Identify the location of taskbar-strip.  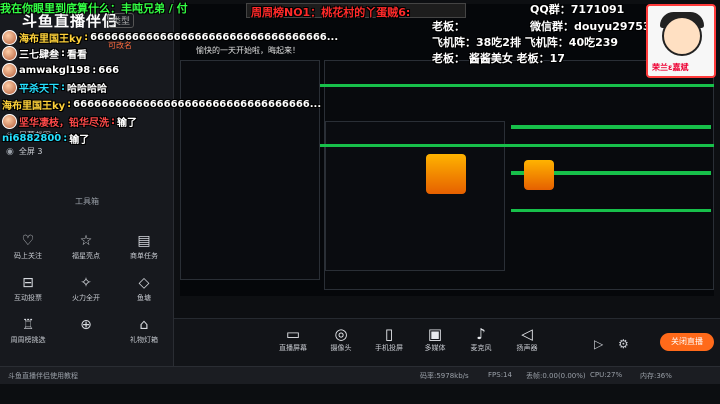
(360, 394).